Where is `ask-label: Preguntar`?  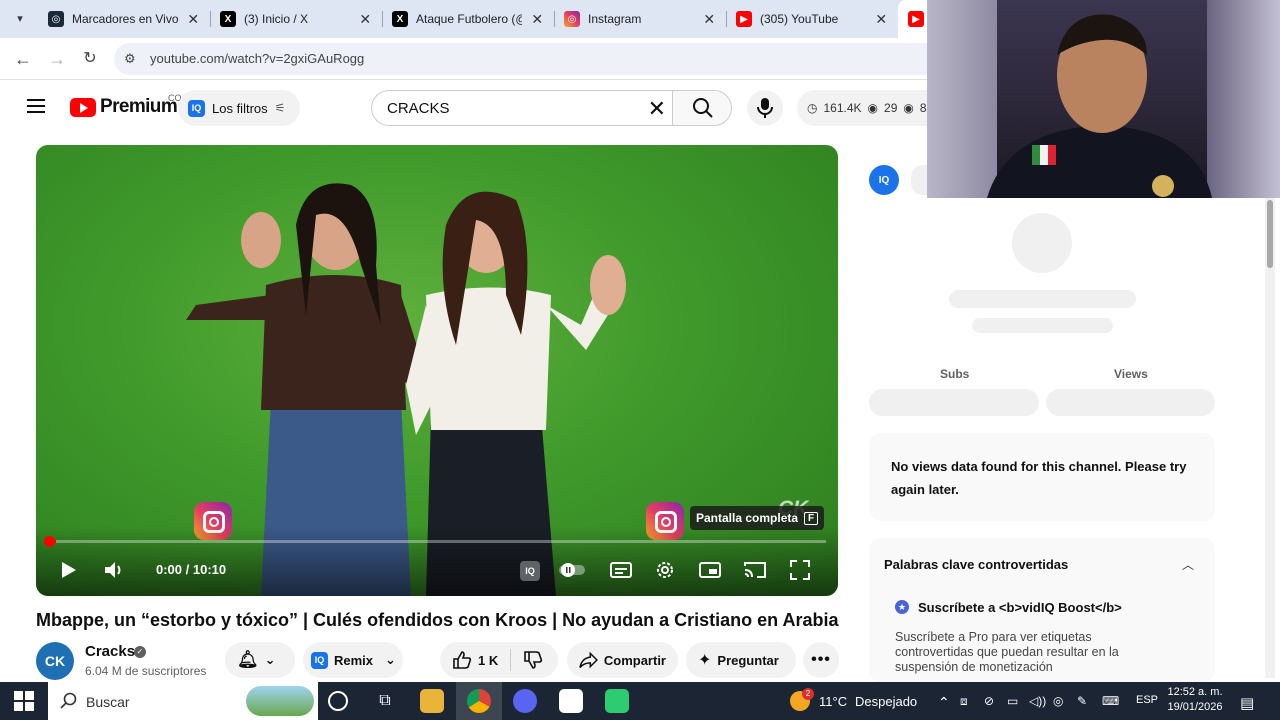
ask-label: Preguntar is located at coordinates (748, 660).